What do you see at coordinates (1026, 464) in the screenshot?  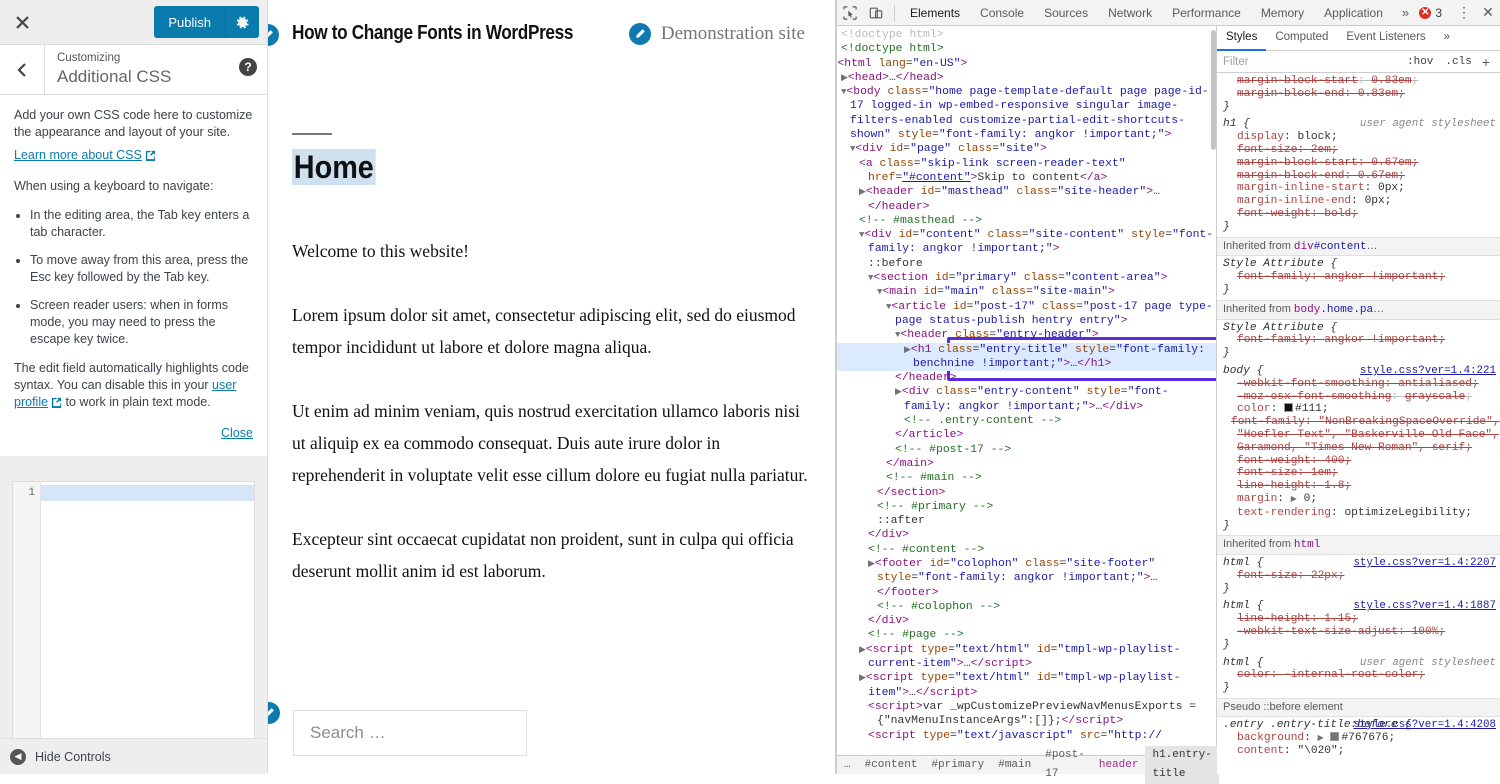 I see `dom-node-line: </main>` at bounding box center [1026, 464].